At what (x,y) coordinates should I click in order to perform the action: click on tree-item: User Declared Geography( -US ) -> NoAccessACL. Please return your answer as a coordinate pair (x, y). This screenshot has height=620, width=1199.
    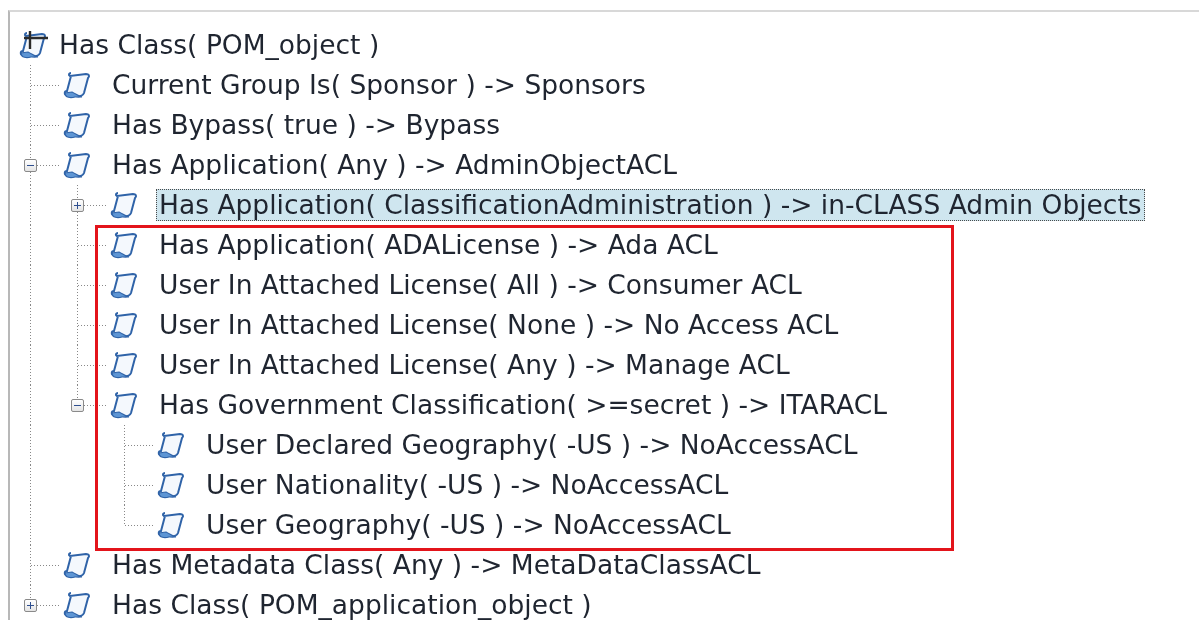
    Looking at the image, I should click on (532, 445).